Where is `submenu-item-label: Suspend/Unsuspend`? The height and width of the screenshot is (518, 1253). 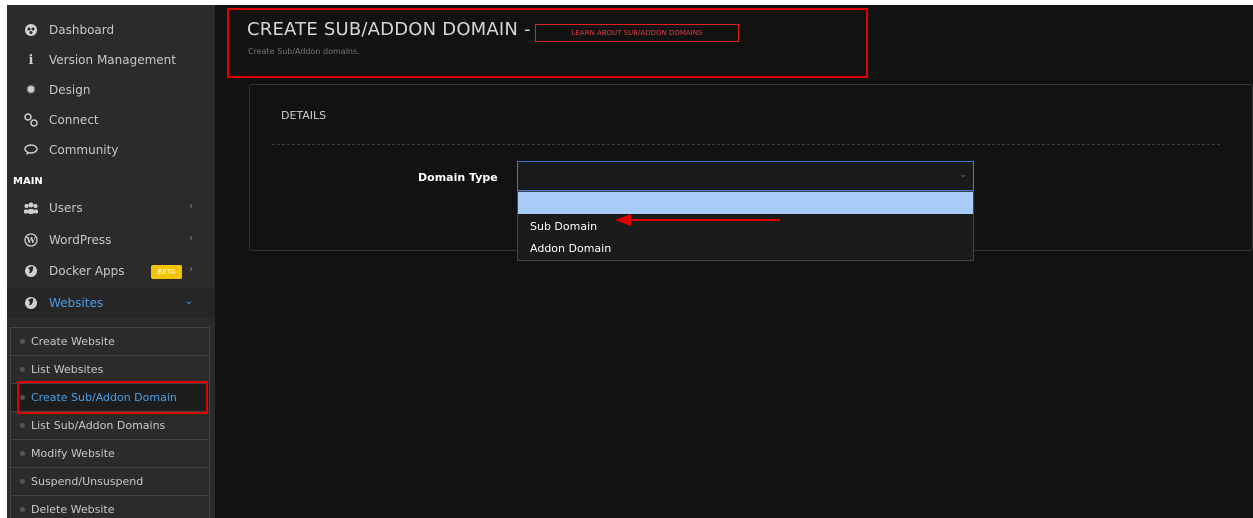 submenu-item-label: Suspend/Unsuspend is located at coordinates (87, 481).